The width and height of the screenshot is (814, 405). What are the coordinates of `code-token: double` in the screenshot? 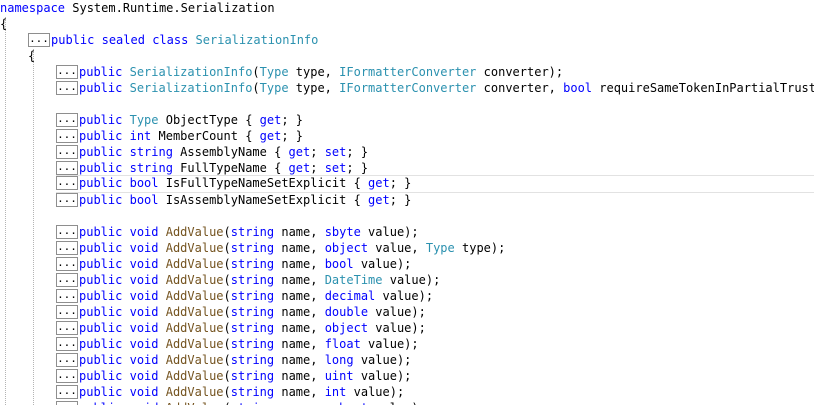 It's located at (346, 312).